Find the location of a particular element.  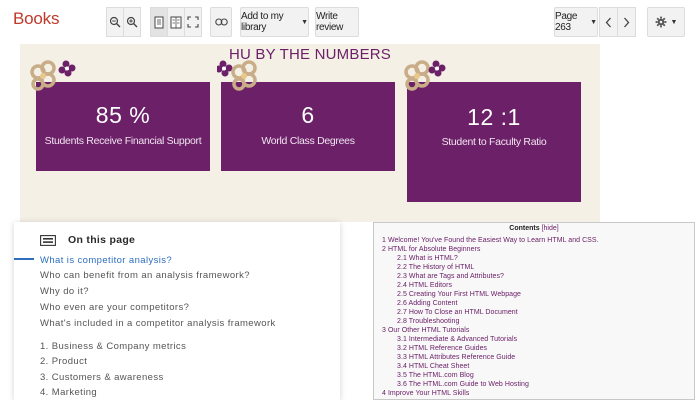

zoom-in-button is located at coordinates (132, 22).